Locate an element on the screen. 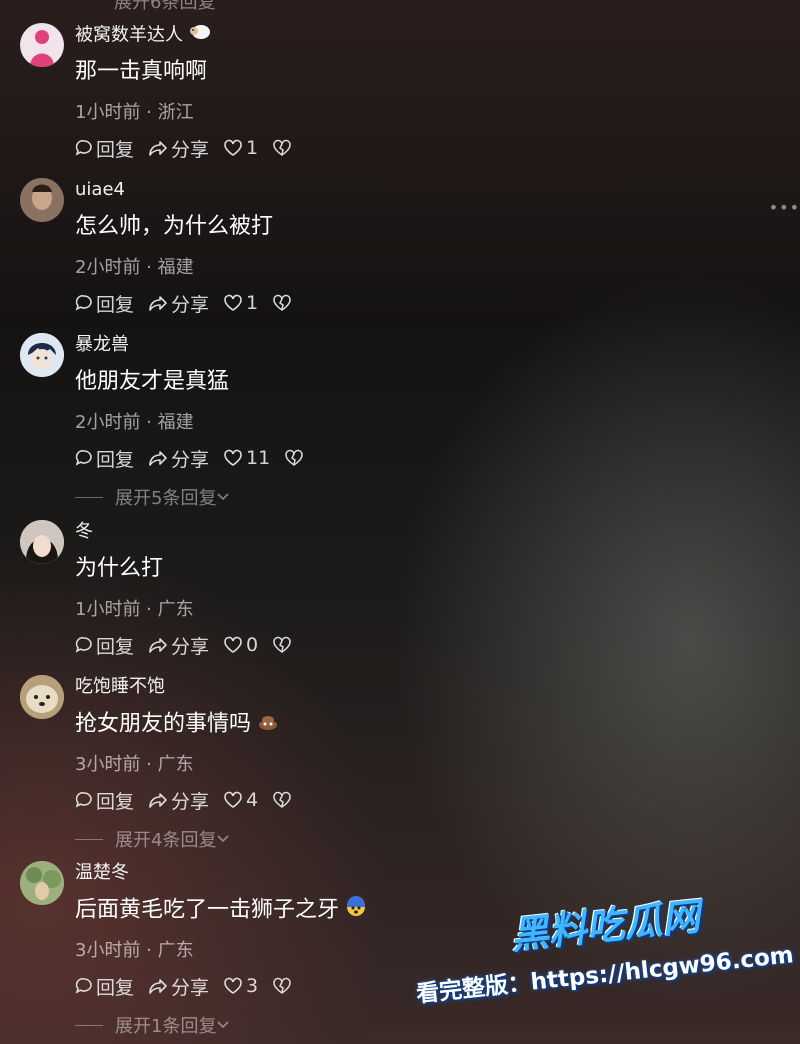 Image resolution: width=800 pixels, height=1044 pixels. expand-replies-button: 展开4条回复 is located at coordinates (152, 839).